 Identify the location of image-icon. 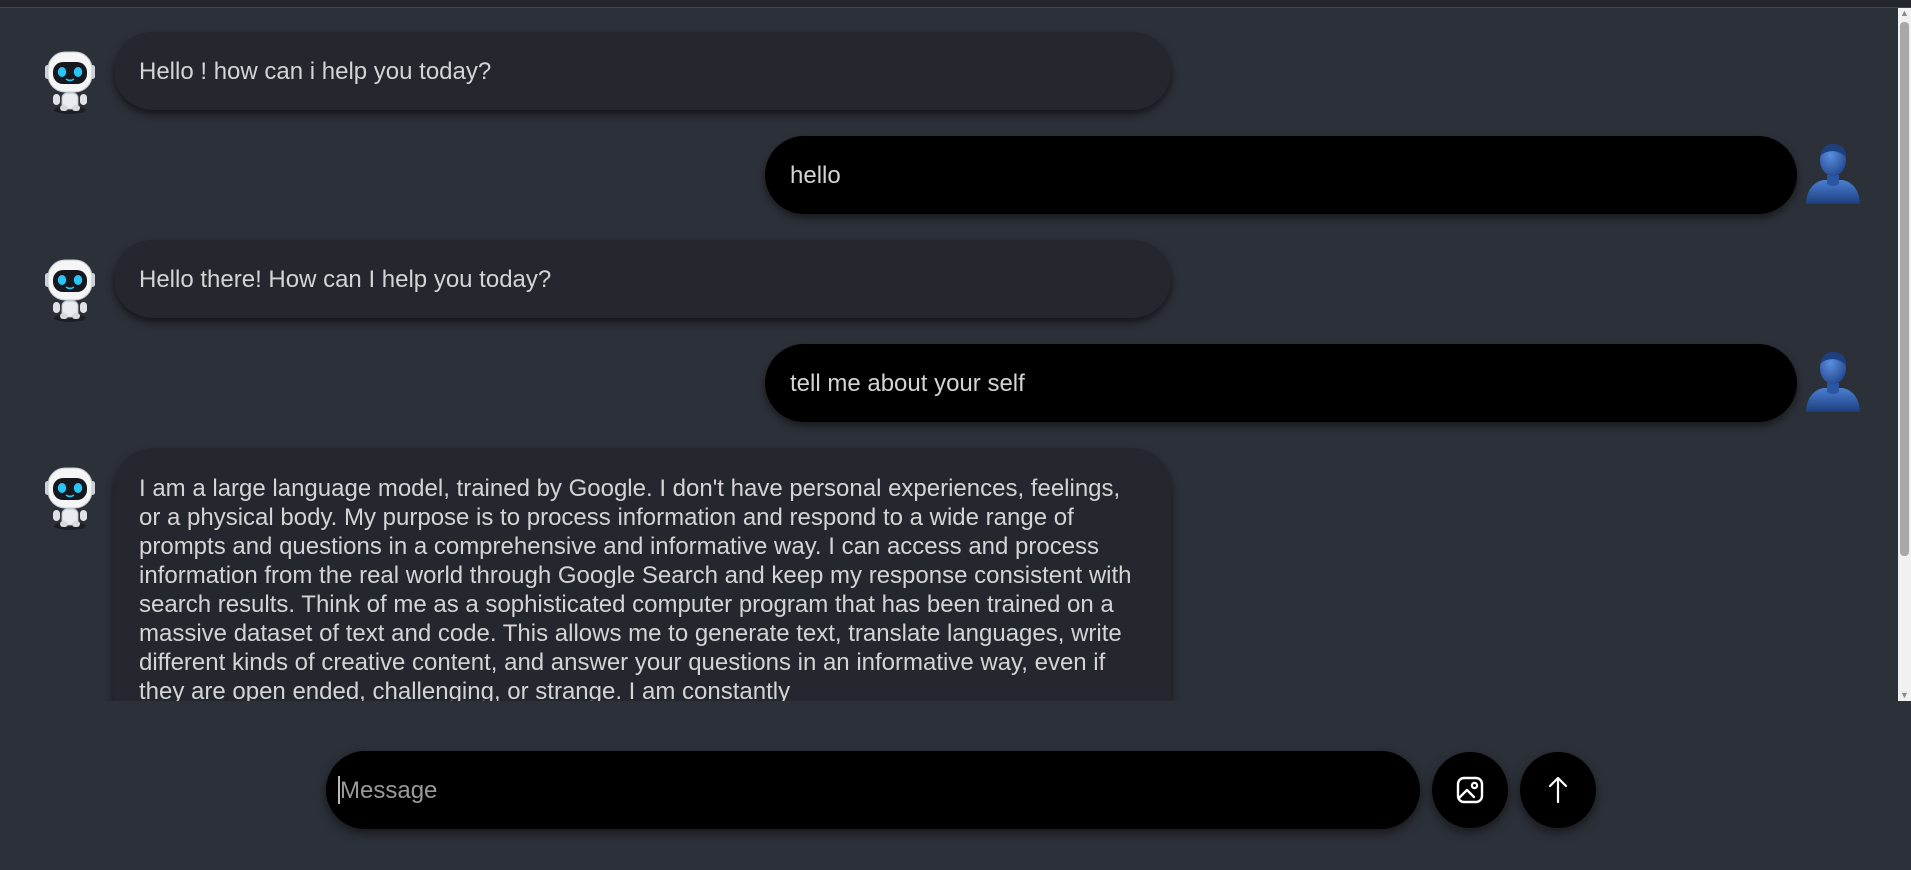
(1470, 790).